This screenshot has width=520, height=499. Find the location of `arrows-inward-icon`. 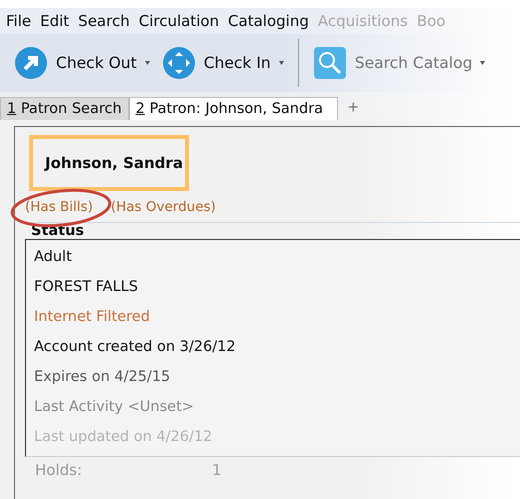

arrows-inward-icon is located at coordinates (179, 63).